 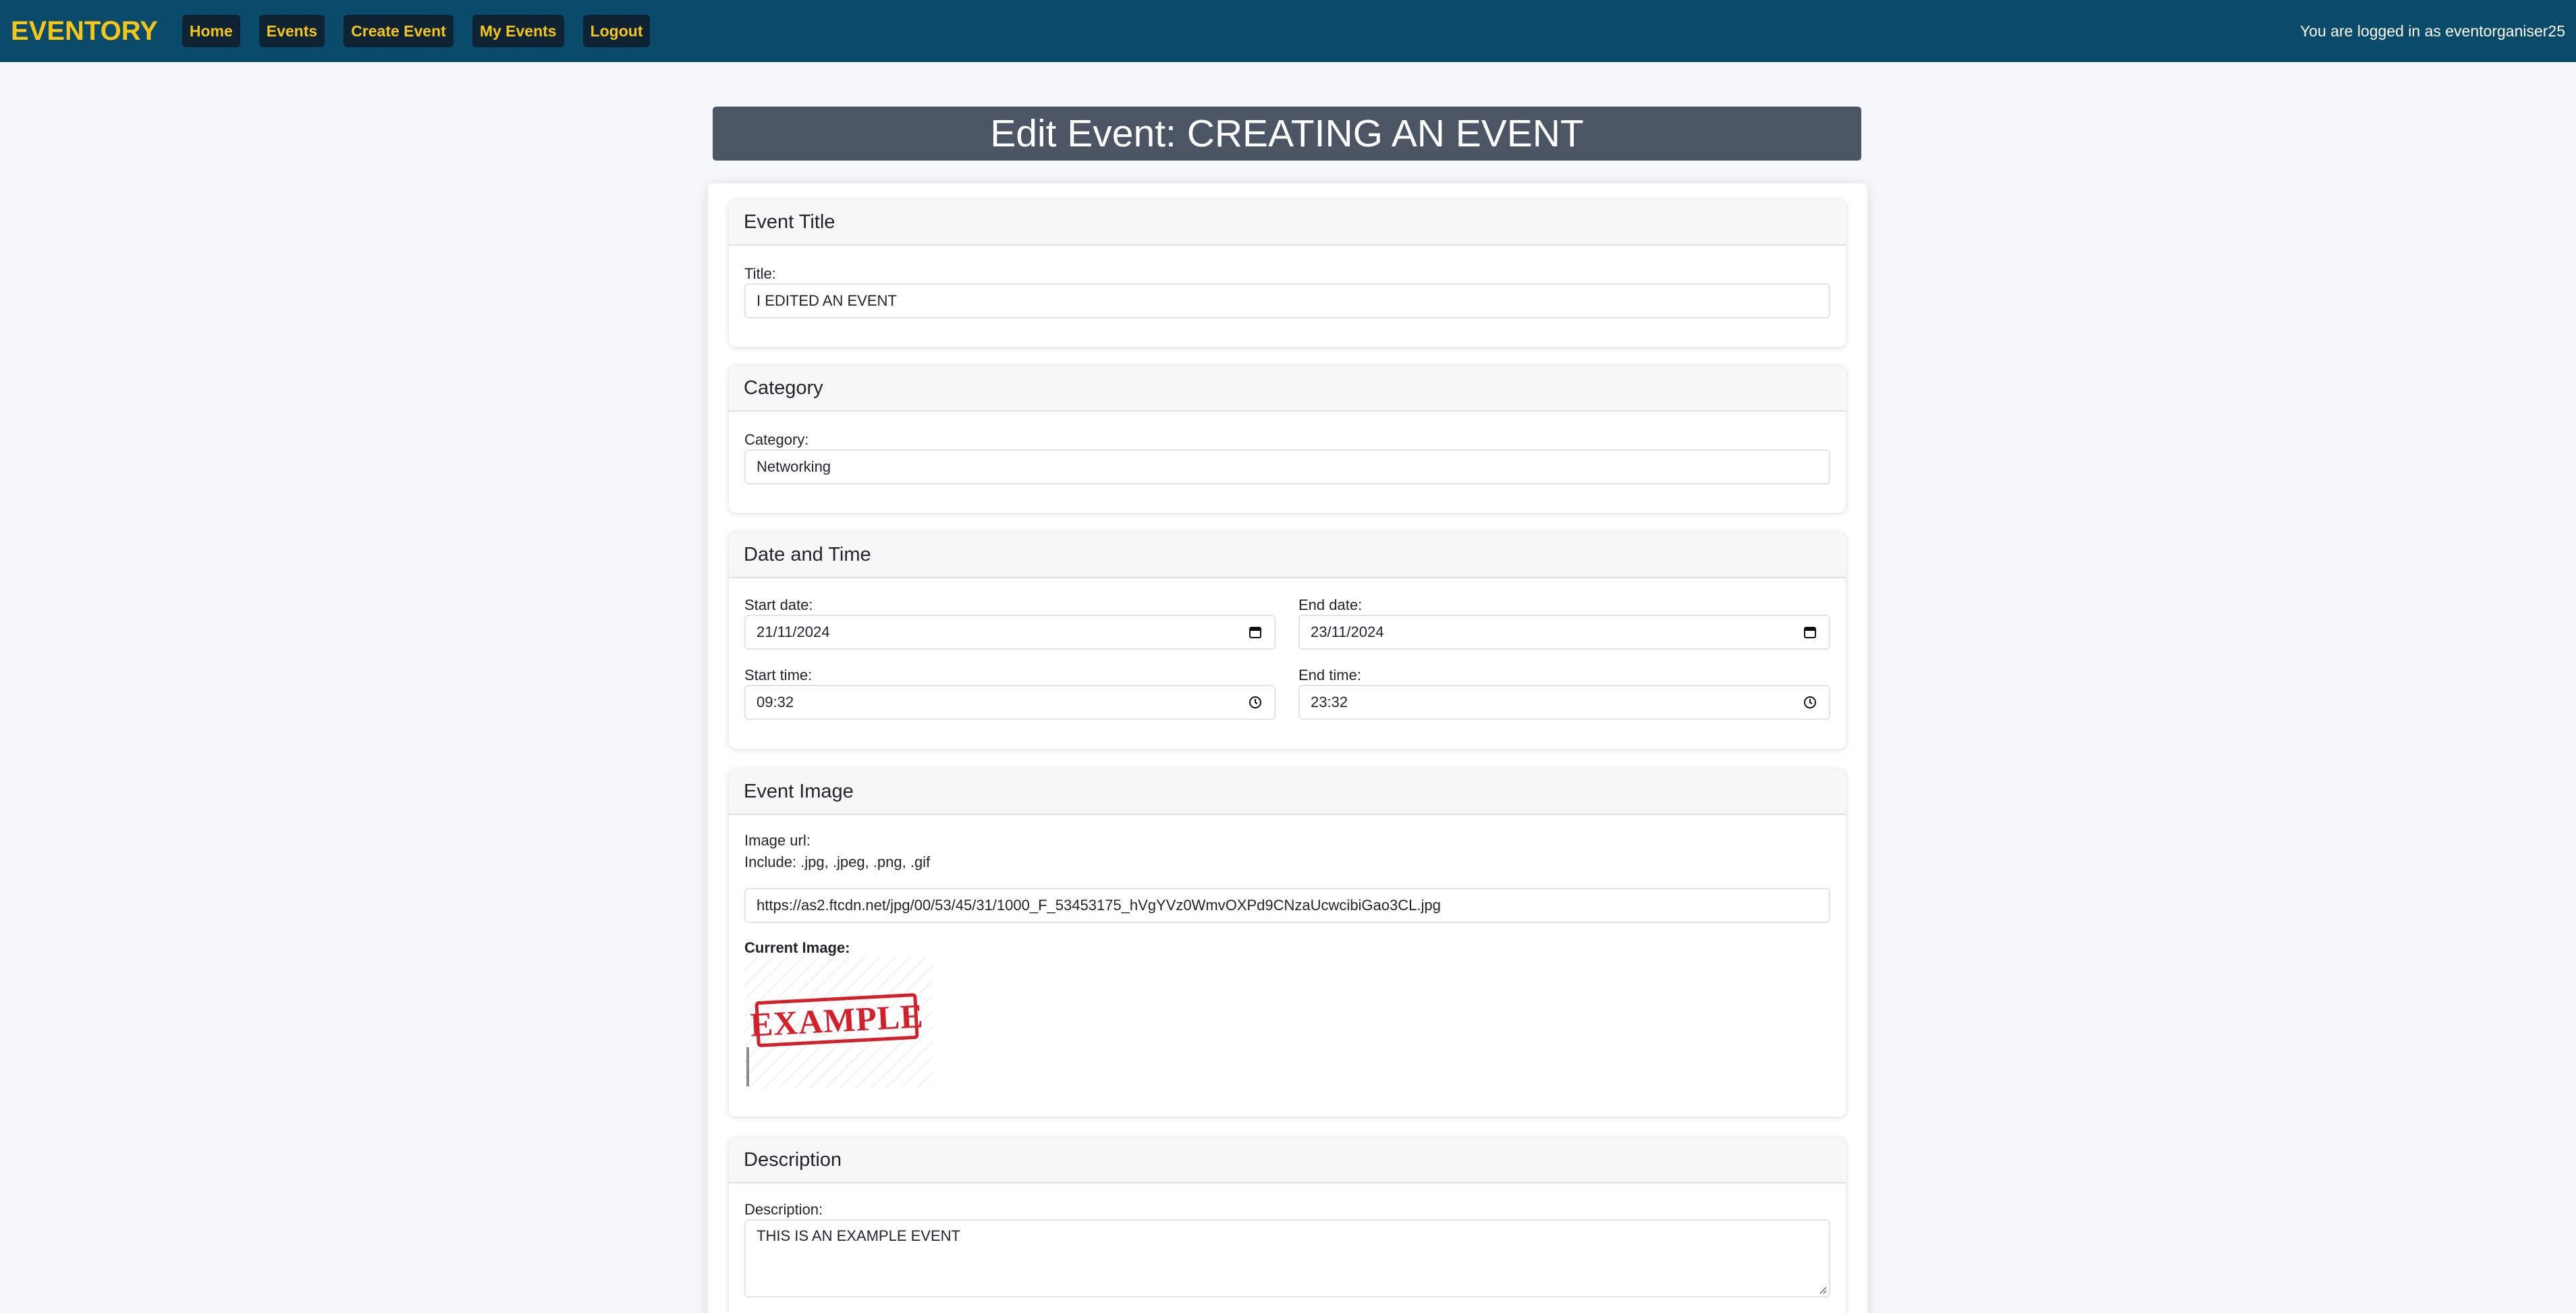 I want to click on end-time-label: End time:, so click(x=1329, y=675).